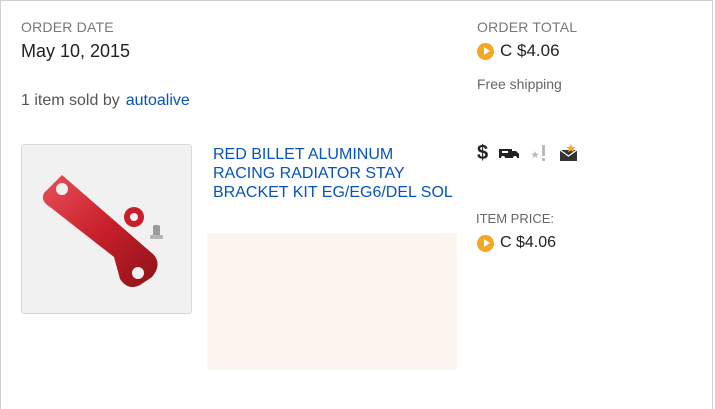  I want to click on dollar-icon: $, so click(482, 153).